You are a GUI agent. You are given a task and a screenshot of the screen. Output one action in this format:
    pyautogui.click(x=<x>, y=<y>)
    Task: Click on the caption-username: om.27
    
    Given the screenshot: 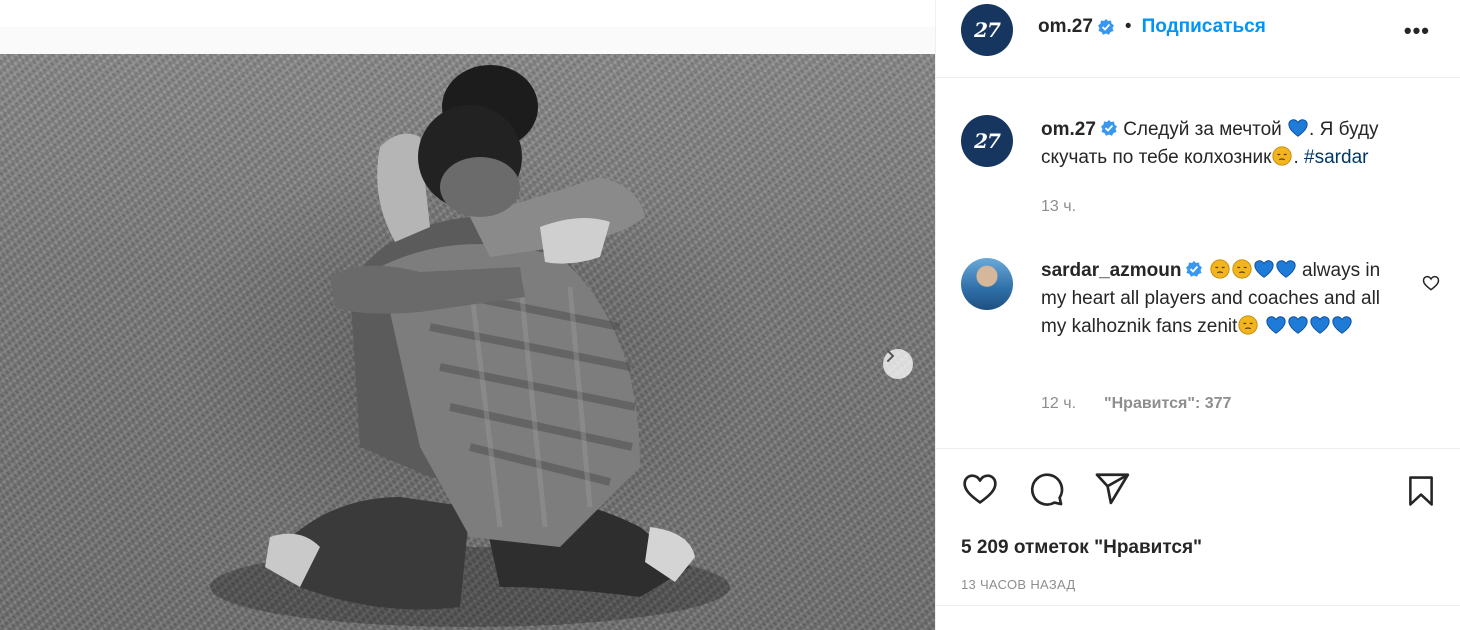 What is the action you would take?
    pyautogui.click(x=1068, y=129)
    